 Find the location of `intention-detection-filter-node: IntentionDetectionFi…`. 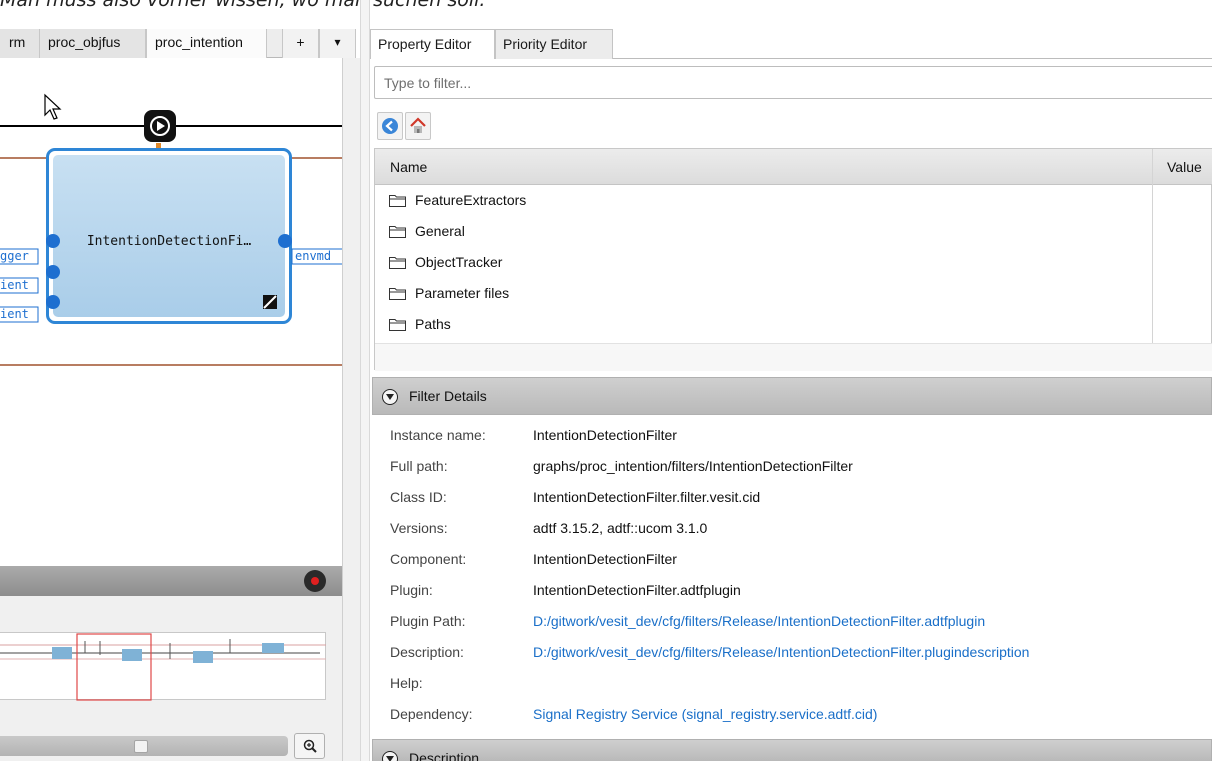

intention-detection-filter-node: IntentionDetectionFi… is located at coordinates (169, 236).